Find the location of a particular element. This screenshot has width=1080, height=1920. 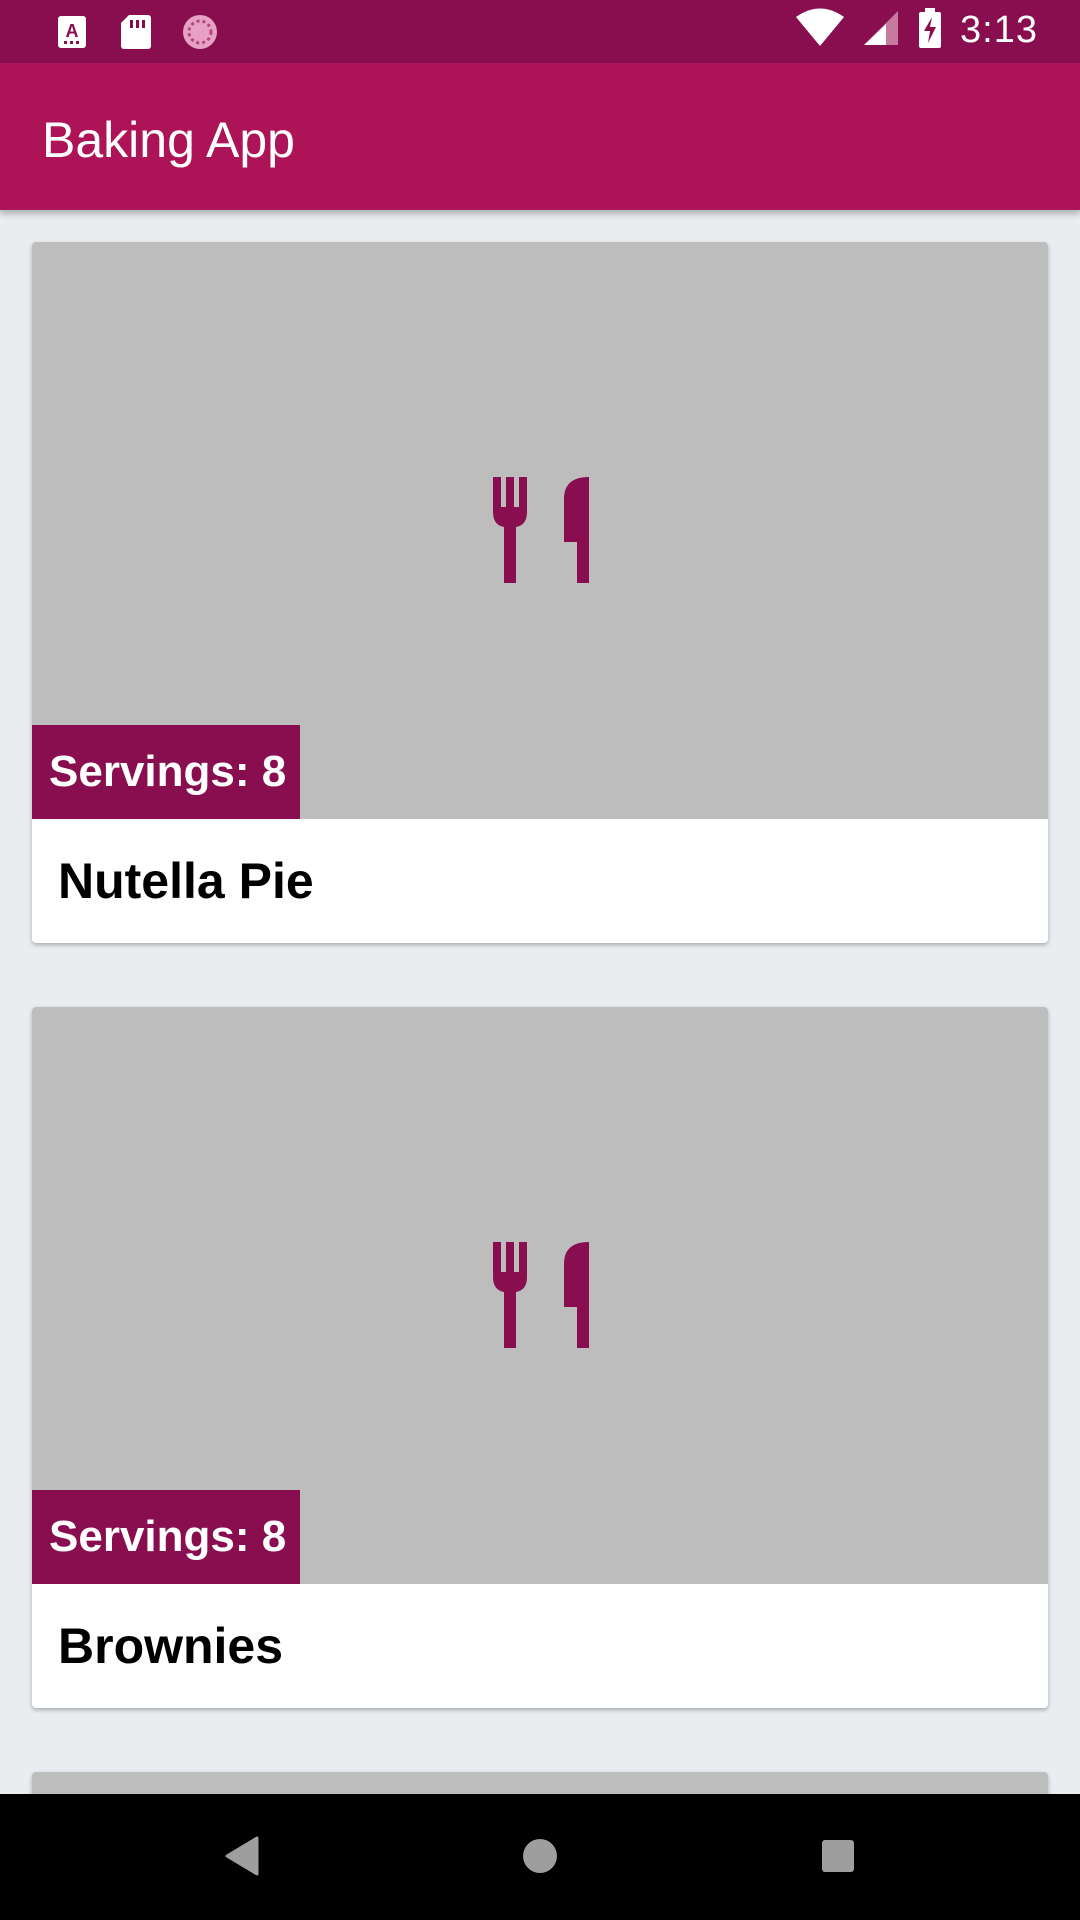

status-left-icons: A is located at coordinates (136, 32).